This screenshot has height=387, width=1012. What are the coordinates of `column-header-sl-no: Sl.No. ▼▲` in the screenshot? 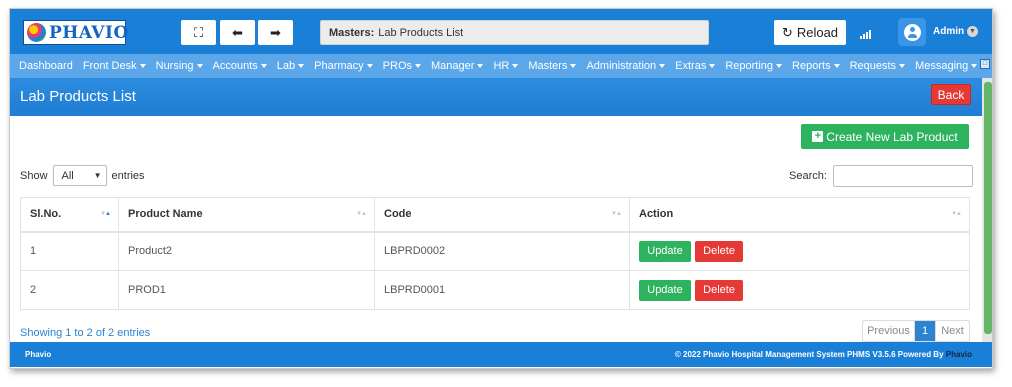 It's located at (69, 215).